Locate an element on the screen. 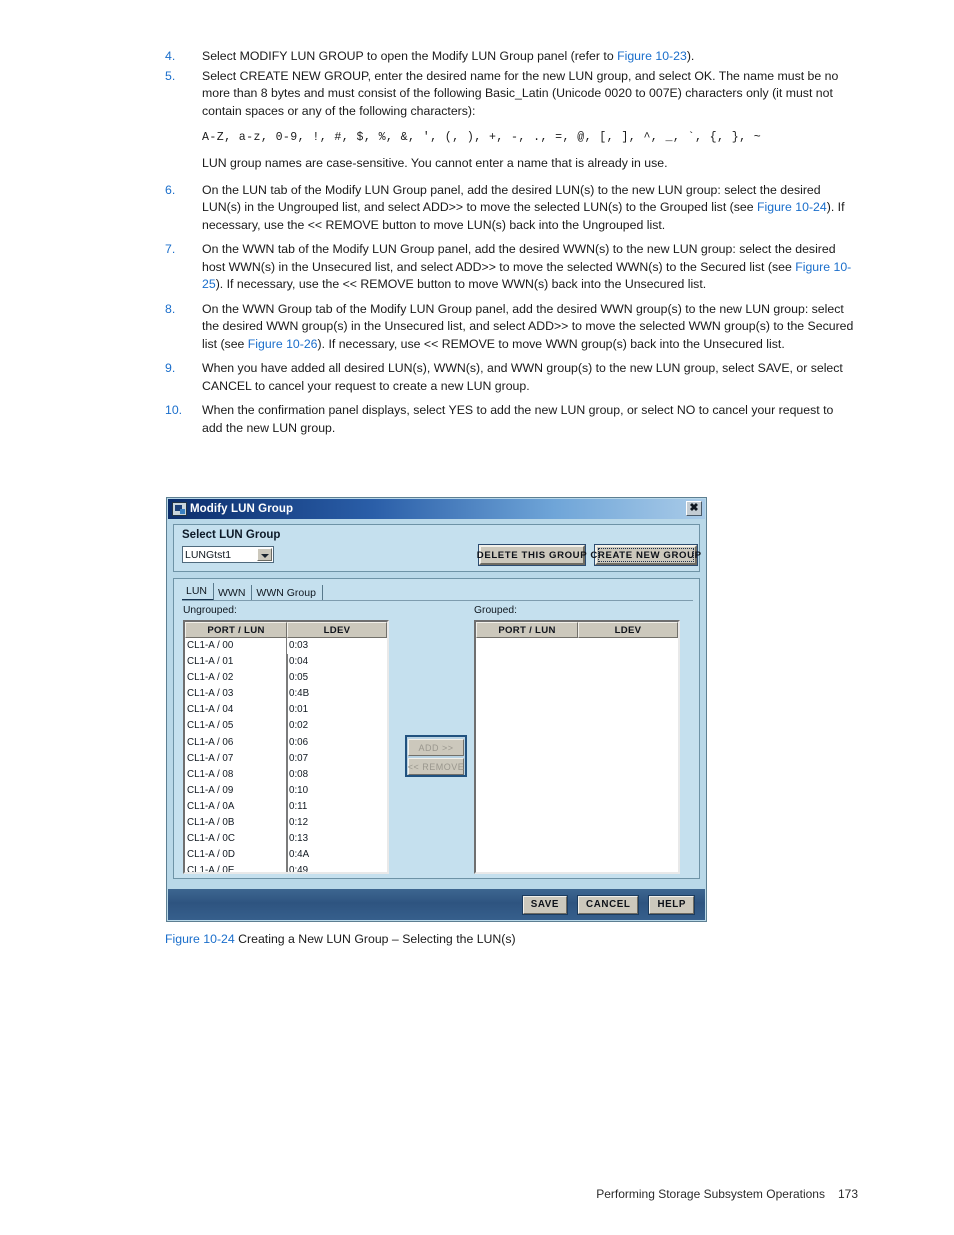 Image resolution: width=954 pixels, height=1235 pixels. delete-this-group-button: DELETE THIS GROUP is located at coordinates (532, 555).